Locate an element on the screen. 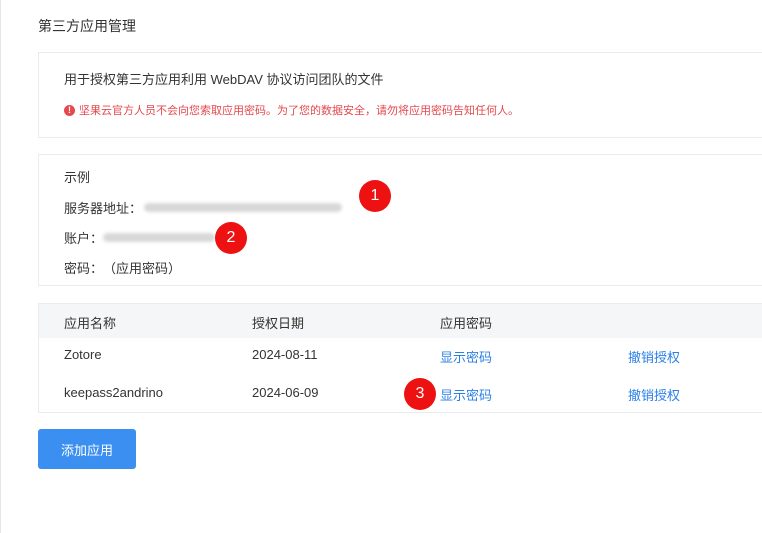 The width and height of the screenshot is (762, 533). account-redacted is located at coordinates (159, 237).